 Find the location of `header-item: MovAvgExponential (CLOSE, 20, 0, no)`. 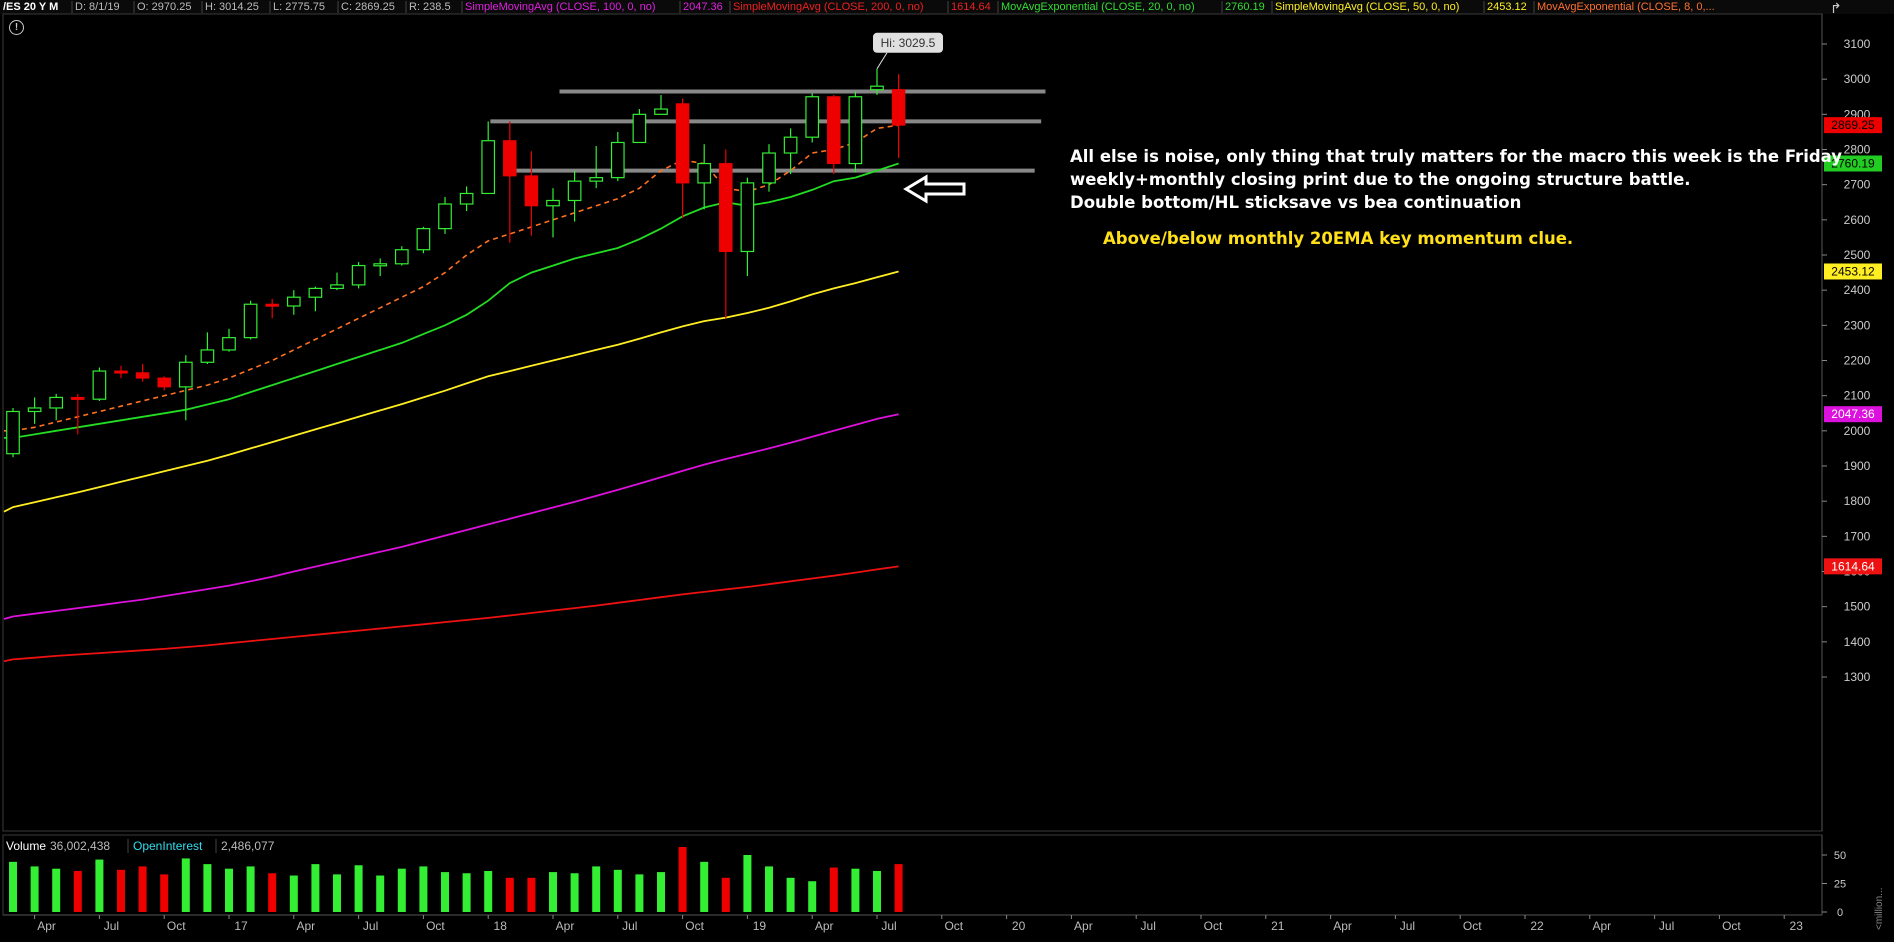

header-item: MovAvgExponential (CLOSE, 20, 0, no) is located at coordinates (1098, 7).